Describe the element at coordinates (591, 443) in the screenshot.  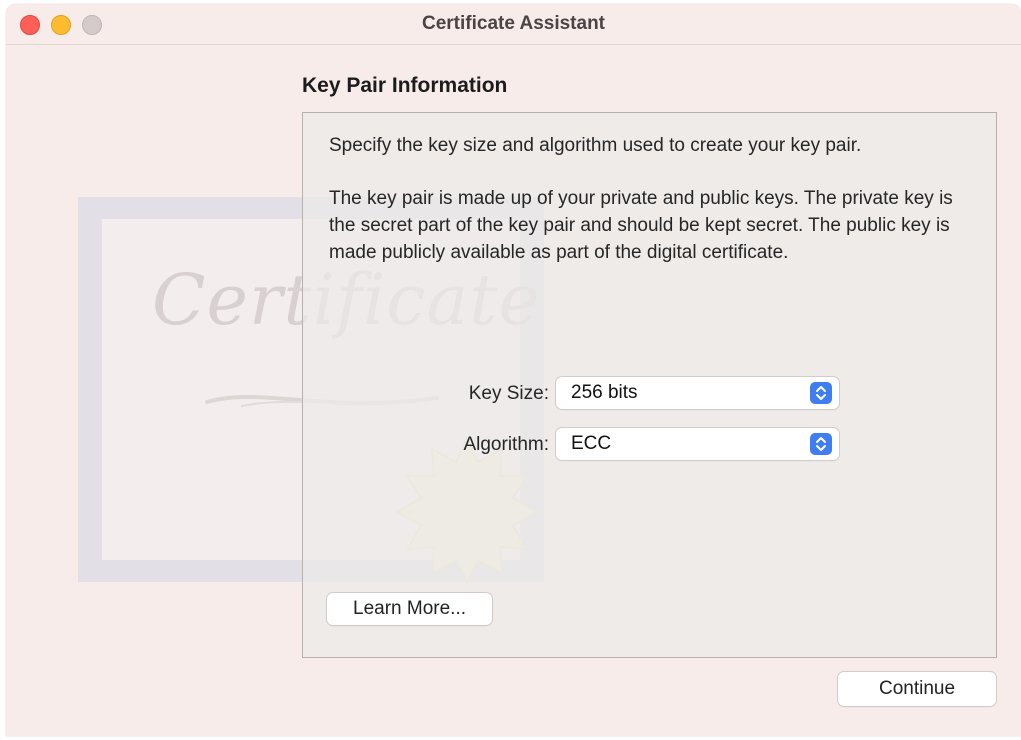
I see `algorithm-value: ECC` at that location.